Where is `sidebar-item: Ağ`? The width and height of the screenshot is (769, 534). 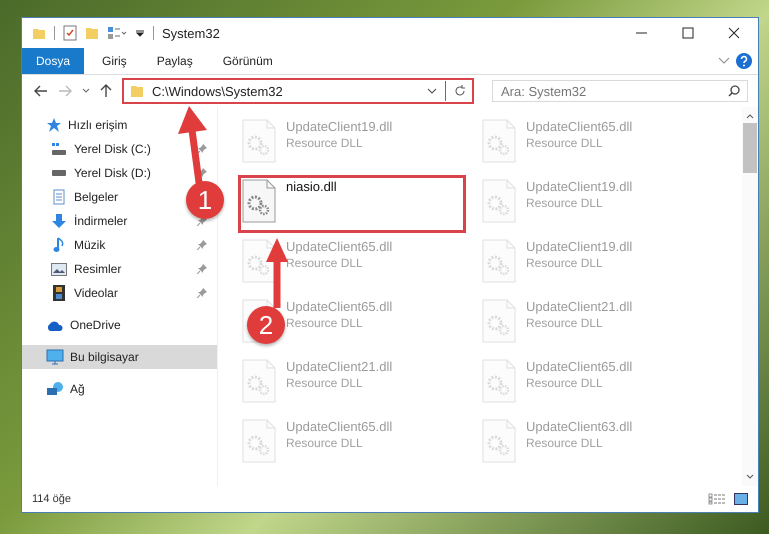
sidebar-item: Ağ is located at coordinates (119, 389).